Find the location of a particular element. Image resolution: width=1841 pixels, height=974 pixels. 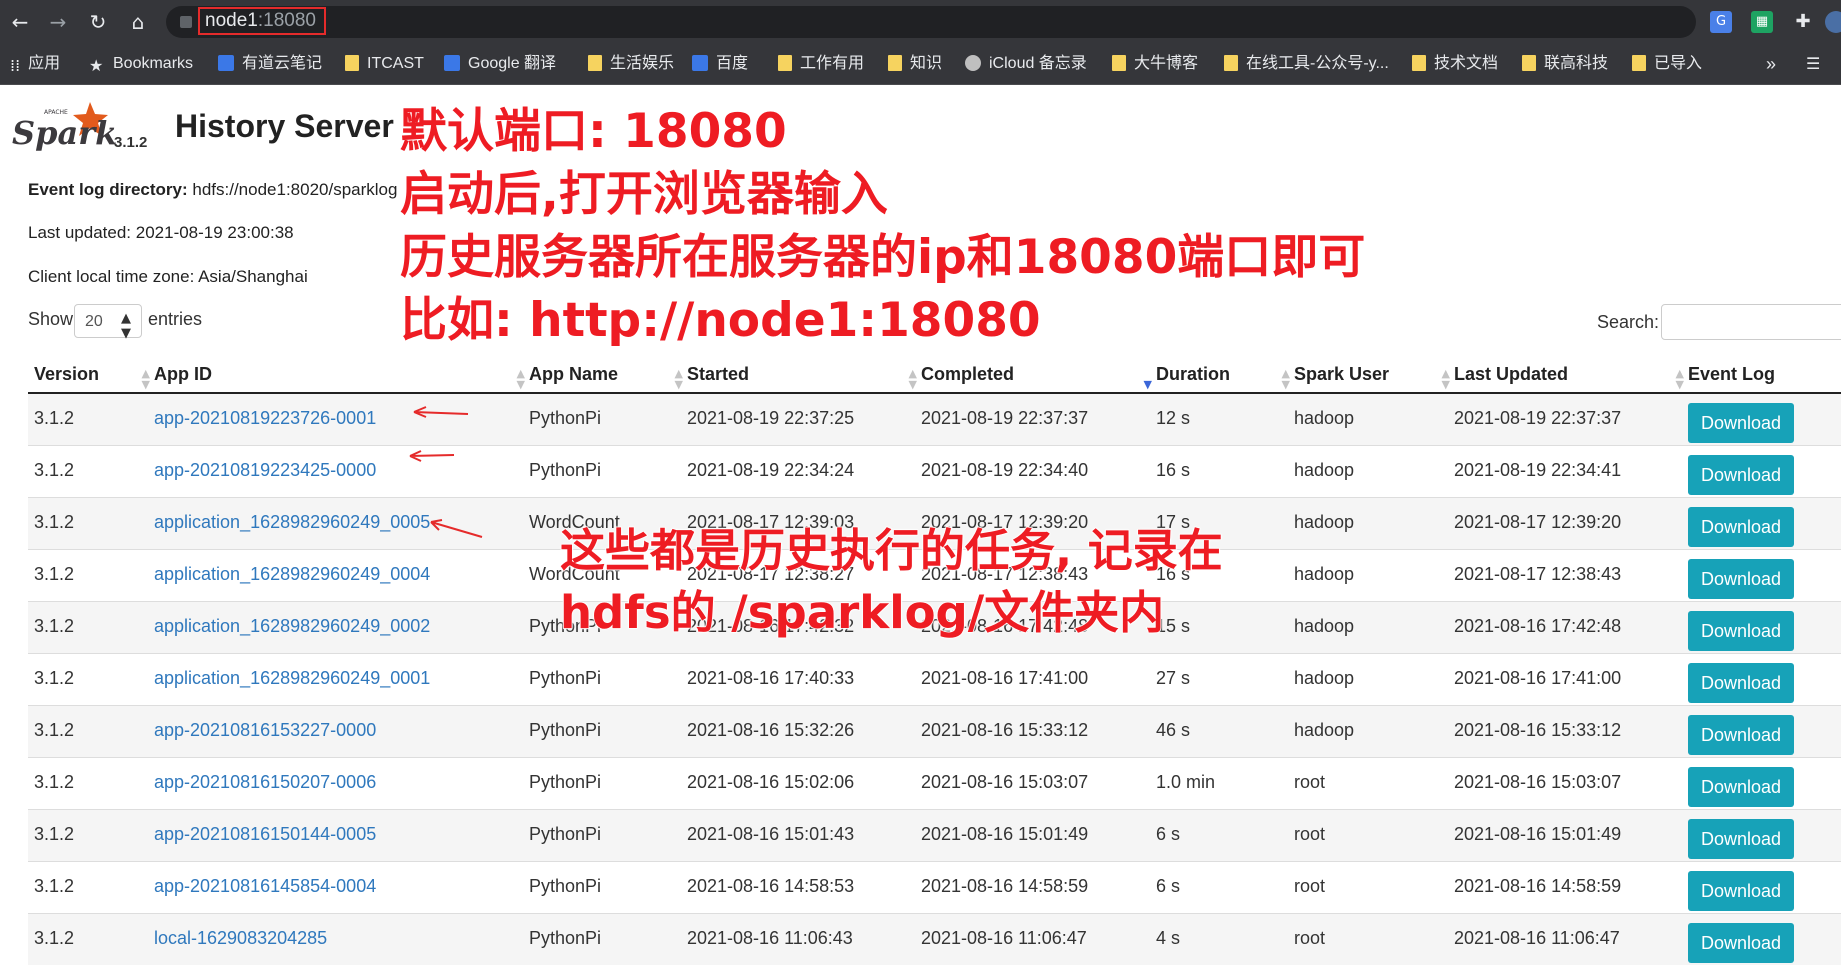

annotation-open-browser: 启动后,打开浏览器输入 is located at coordinates (643, 194).